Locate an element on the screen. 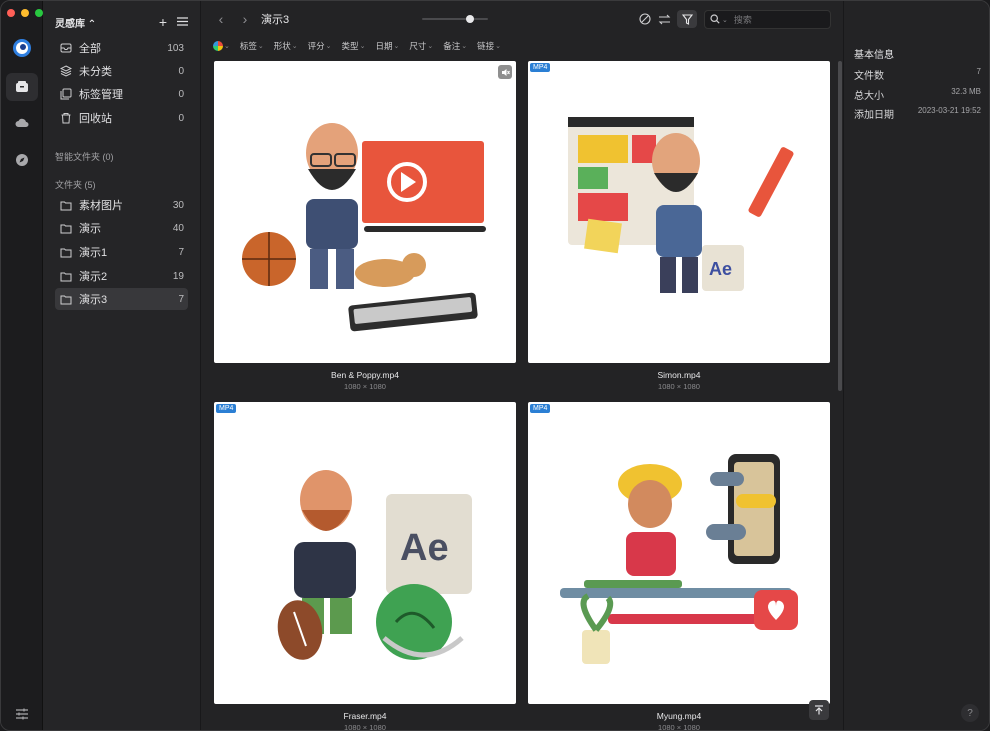  search-input is located at coordinates (778, 19).